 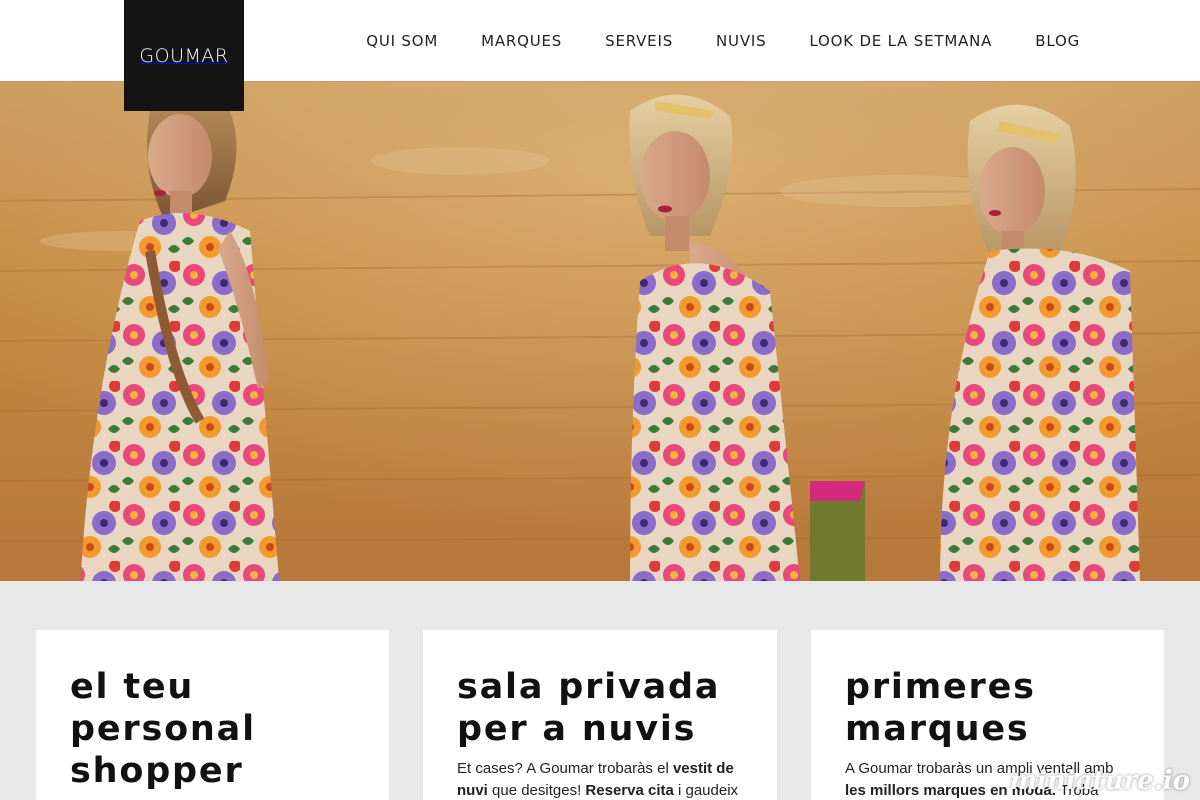 What do you see at coordinates (589, 708) in the screenshot?
I see `card-title: sala privada per a nuvis` at bounding box center [589, 708].